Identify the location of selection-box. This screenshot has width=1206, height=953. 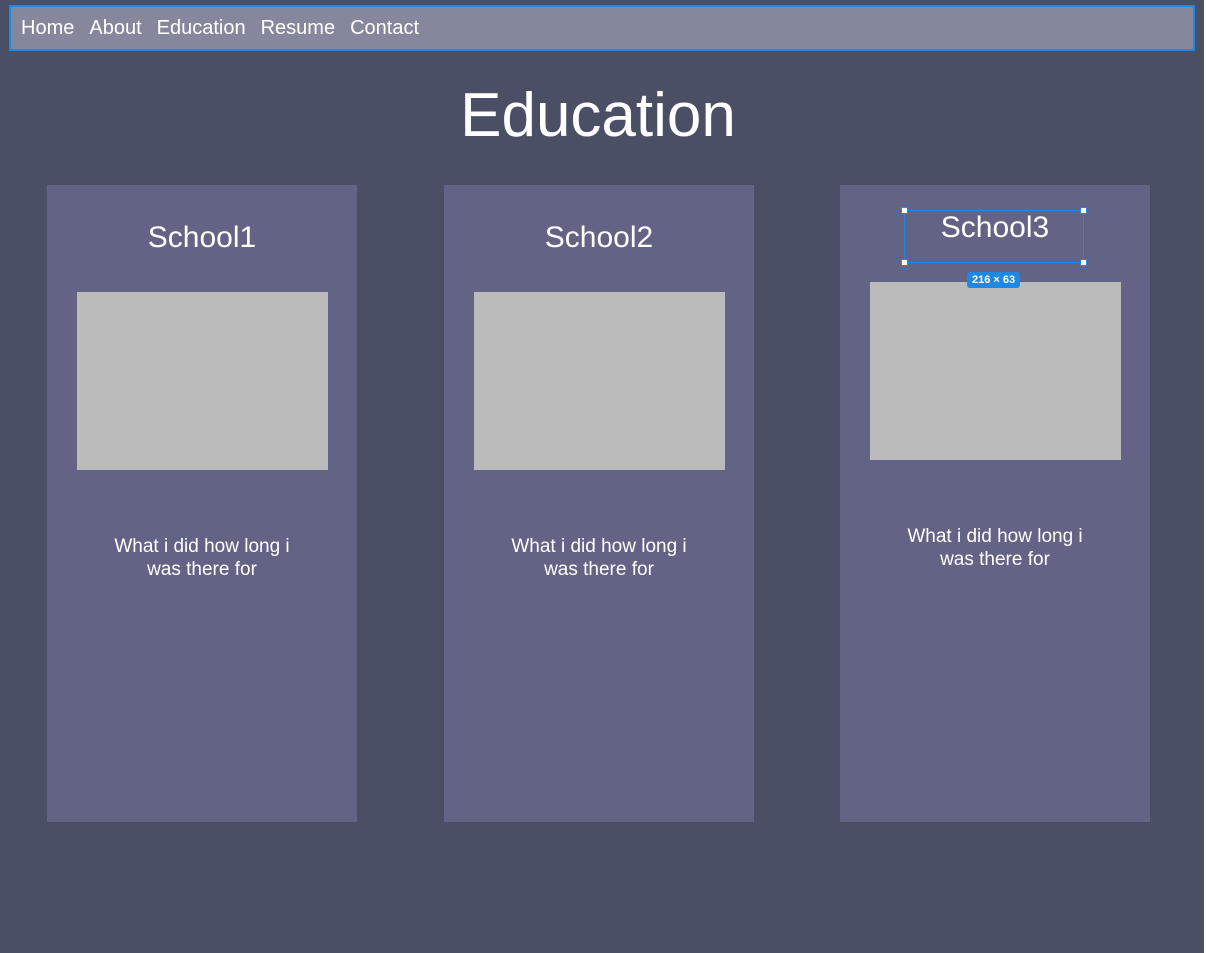
(994, 236).